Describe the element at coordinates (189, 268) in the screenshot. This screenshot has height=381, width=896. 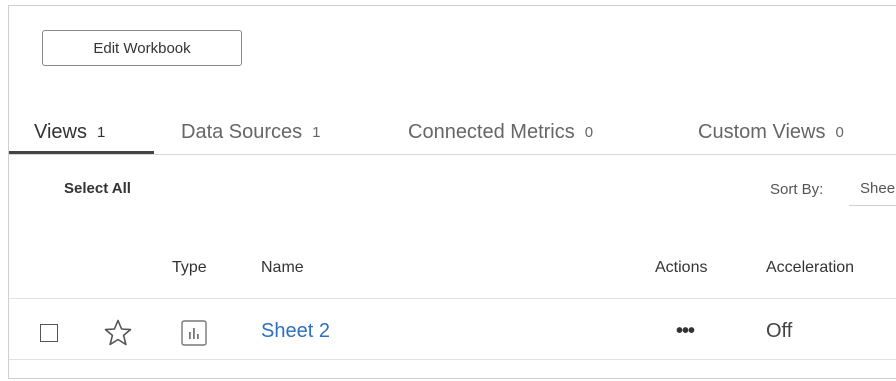
I see `column-header-type: Type` at that location.